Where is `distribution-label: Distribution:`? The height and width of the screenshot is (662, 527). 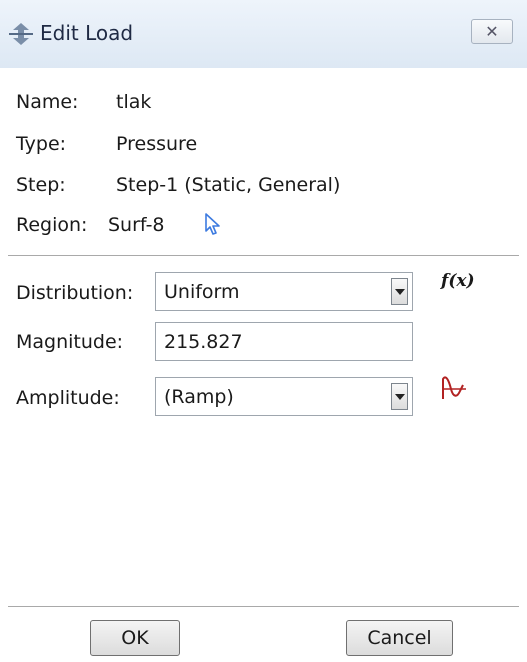
distribution-label: Distribution: is located at coordinates (75, 293).